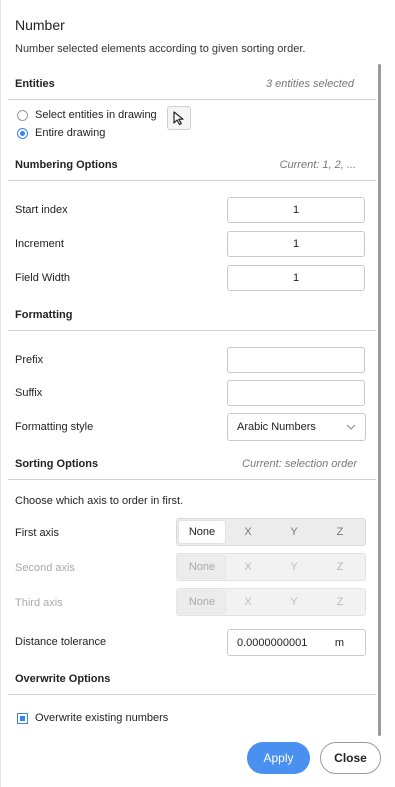 This screenshot has width=395, height=787. What do you see at coordinates (296, 360) in the screenshot?
I see `prefix-input` at bounding box center [296, 360].